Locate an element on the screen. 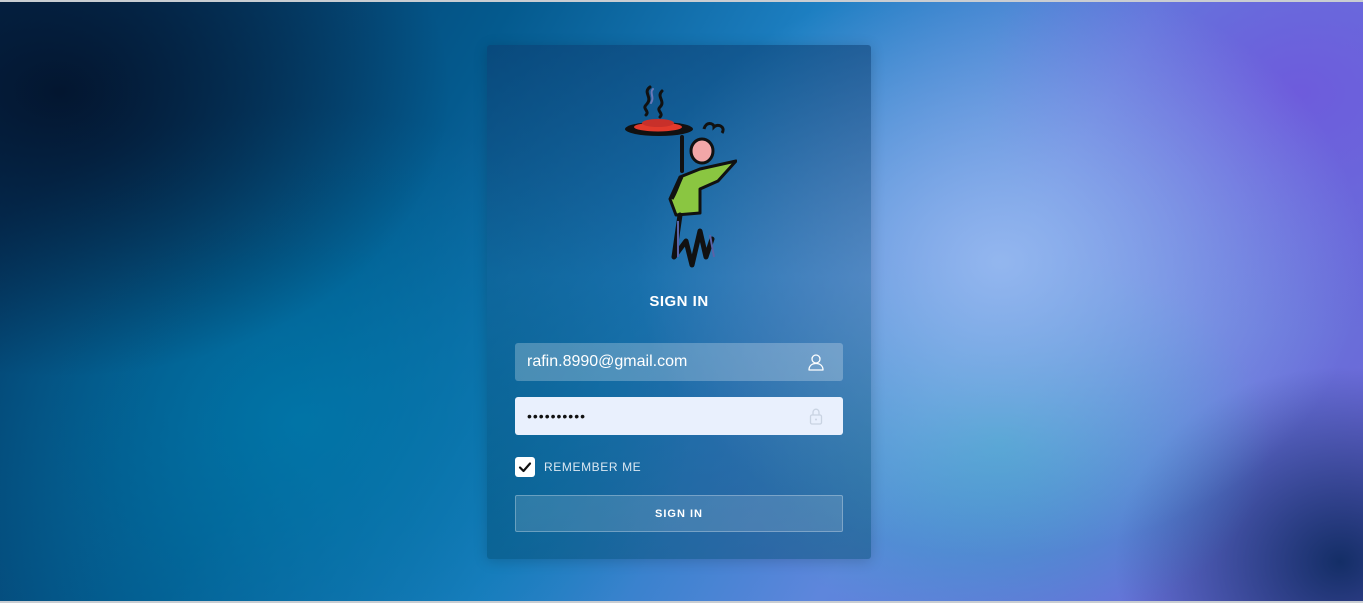 The width and height of the screenshot is (1363, 603). email-field is located at coordinates (679, 362).